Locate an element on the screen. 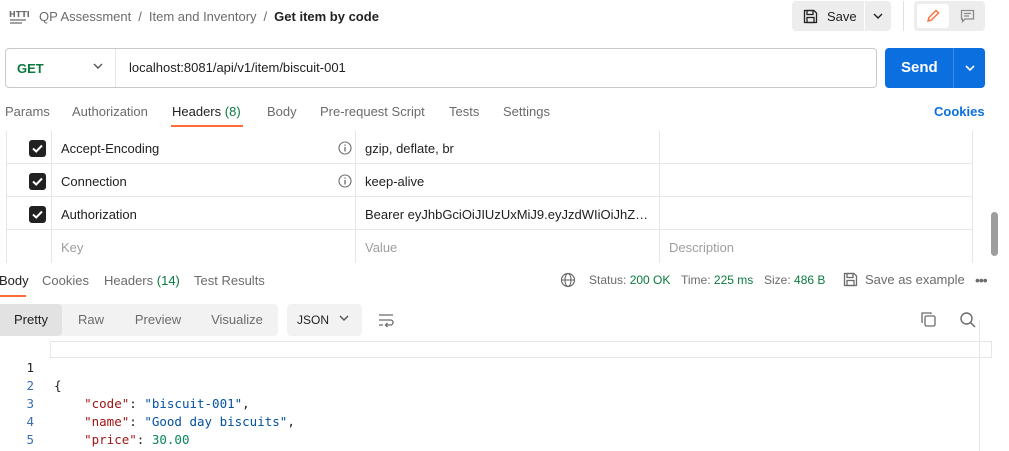 The image size is (1009, 451). request-title: Get item by code is located at coordinates (326, 16).